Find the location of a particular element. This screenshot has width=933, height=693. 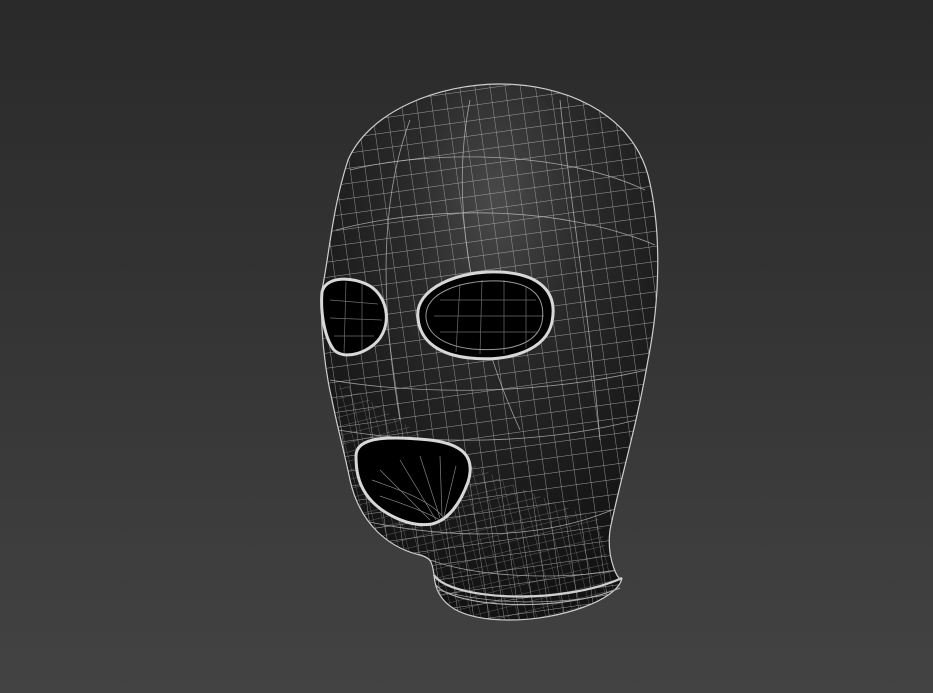

eye-hole-left is located at coordinates (354, 317).